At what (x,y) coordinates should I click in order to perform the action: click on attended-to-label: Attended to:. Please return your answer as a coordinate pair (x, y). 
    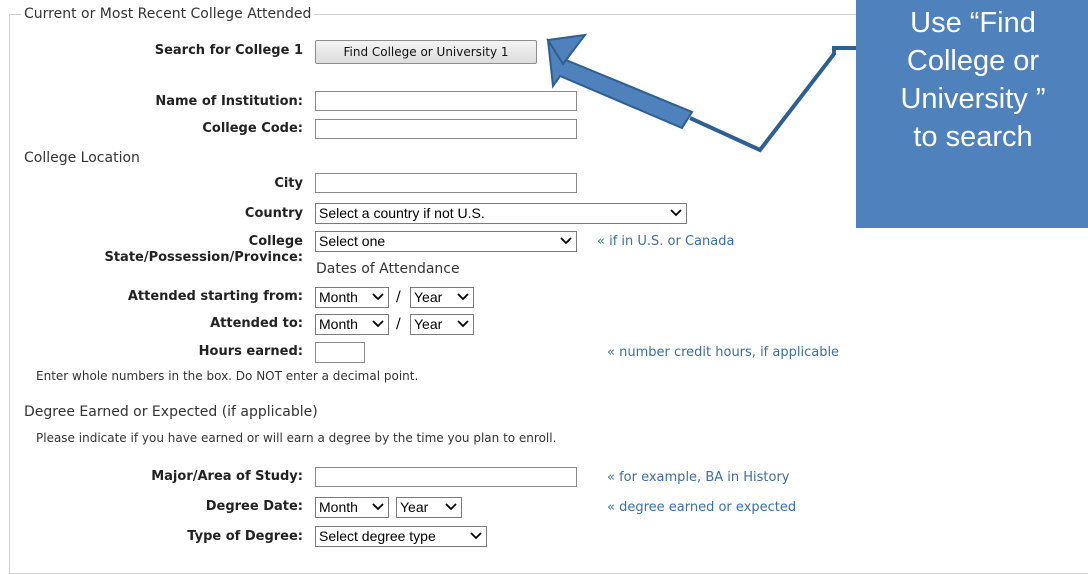
    Looking at the image, I should click on (256, 323).